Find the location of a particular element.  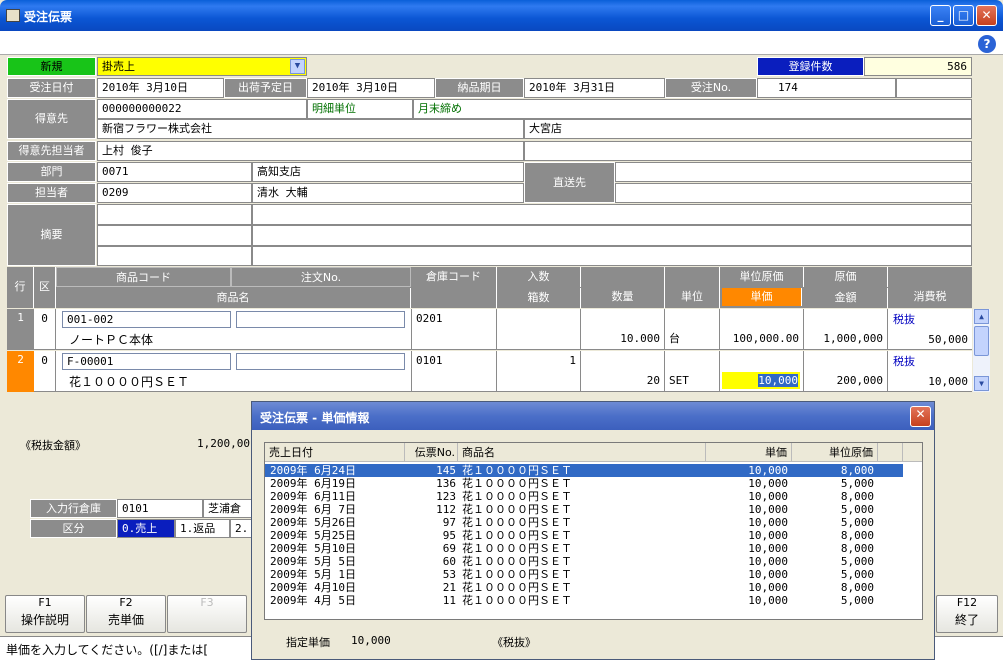

list-item: 2009年 5月26日 97 花１００００円ＳＥＴ 10,000 5,000 is located at coordinates (593, 522).